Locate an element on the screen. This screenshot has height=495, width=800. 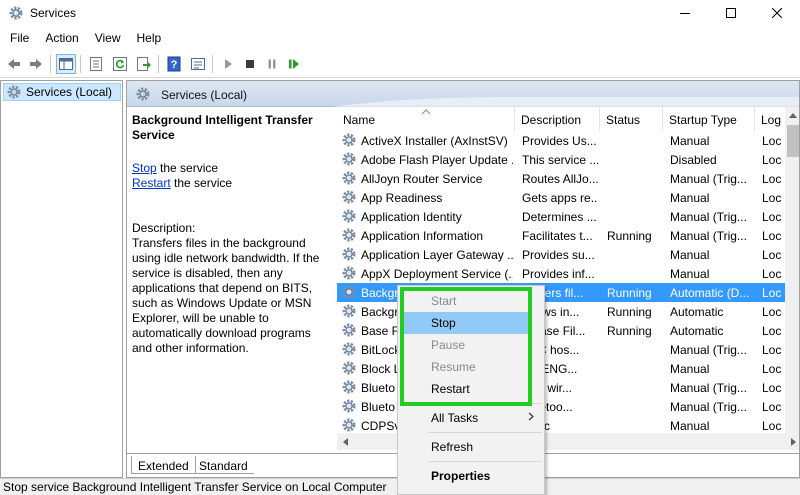
start-service-button is located at coordinates (228, 64).